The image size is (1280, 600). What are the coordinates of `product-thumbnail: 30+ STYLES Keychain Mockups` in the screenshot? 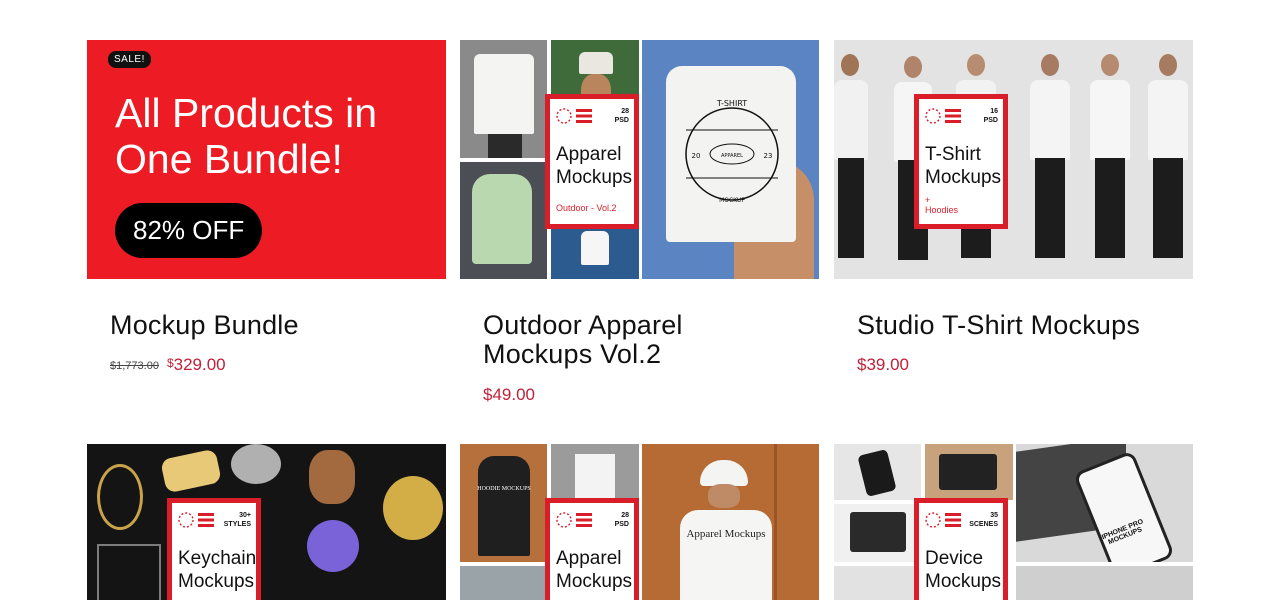 It's located at (266, 522).